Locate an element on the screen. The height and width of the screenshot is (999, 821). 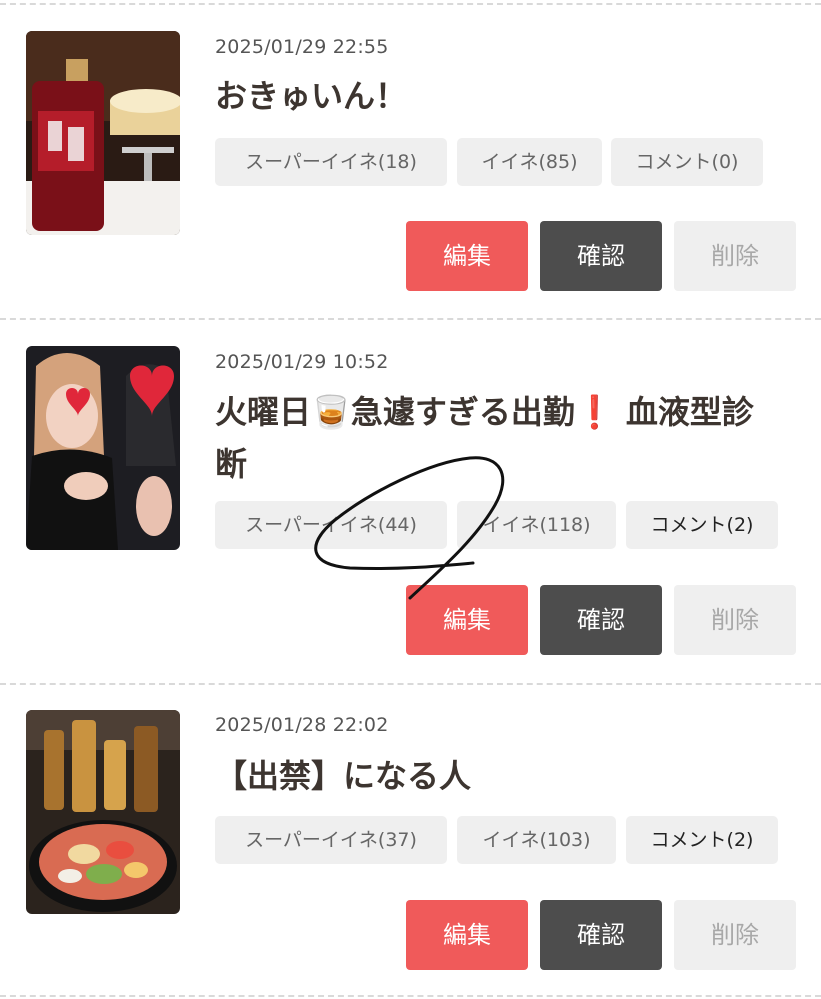
post-date: 2025/01/29 22:55 is located at coordinates (302, 47).